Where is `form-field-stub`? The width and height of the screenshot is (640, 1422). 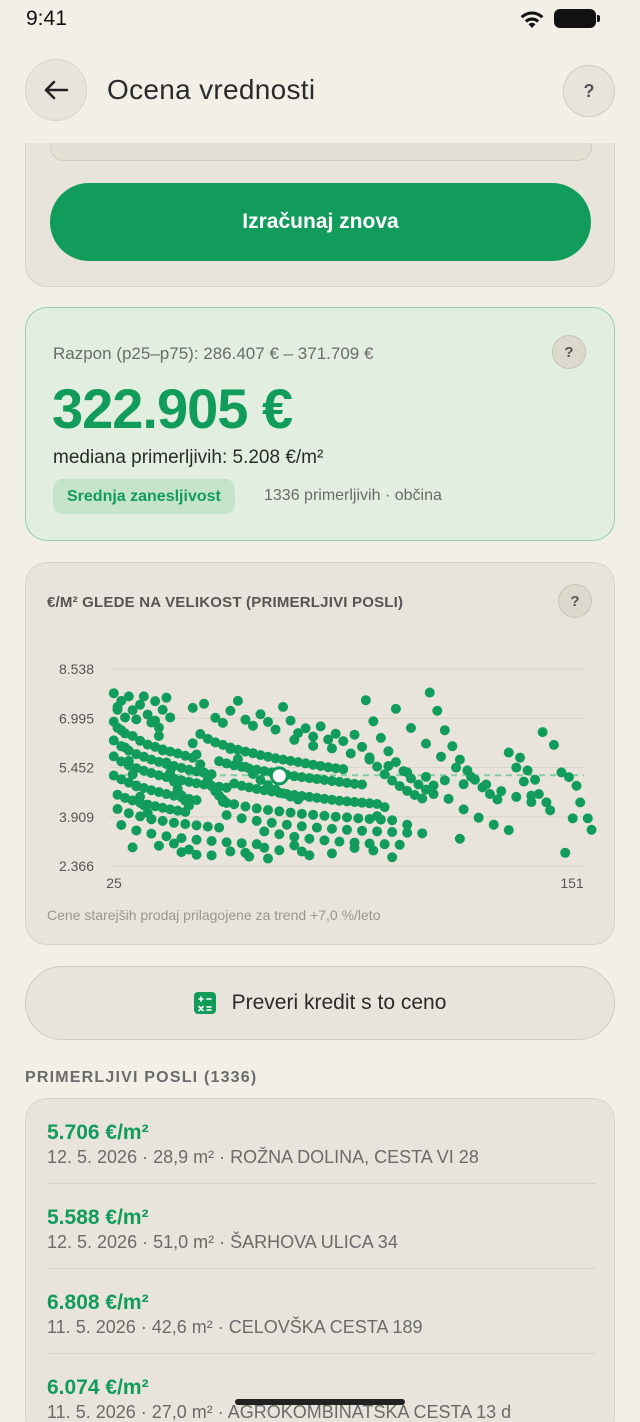 form-field-stub is located at coordinates (321, 152).